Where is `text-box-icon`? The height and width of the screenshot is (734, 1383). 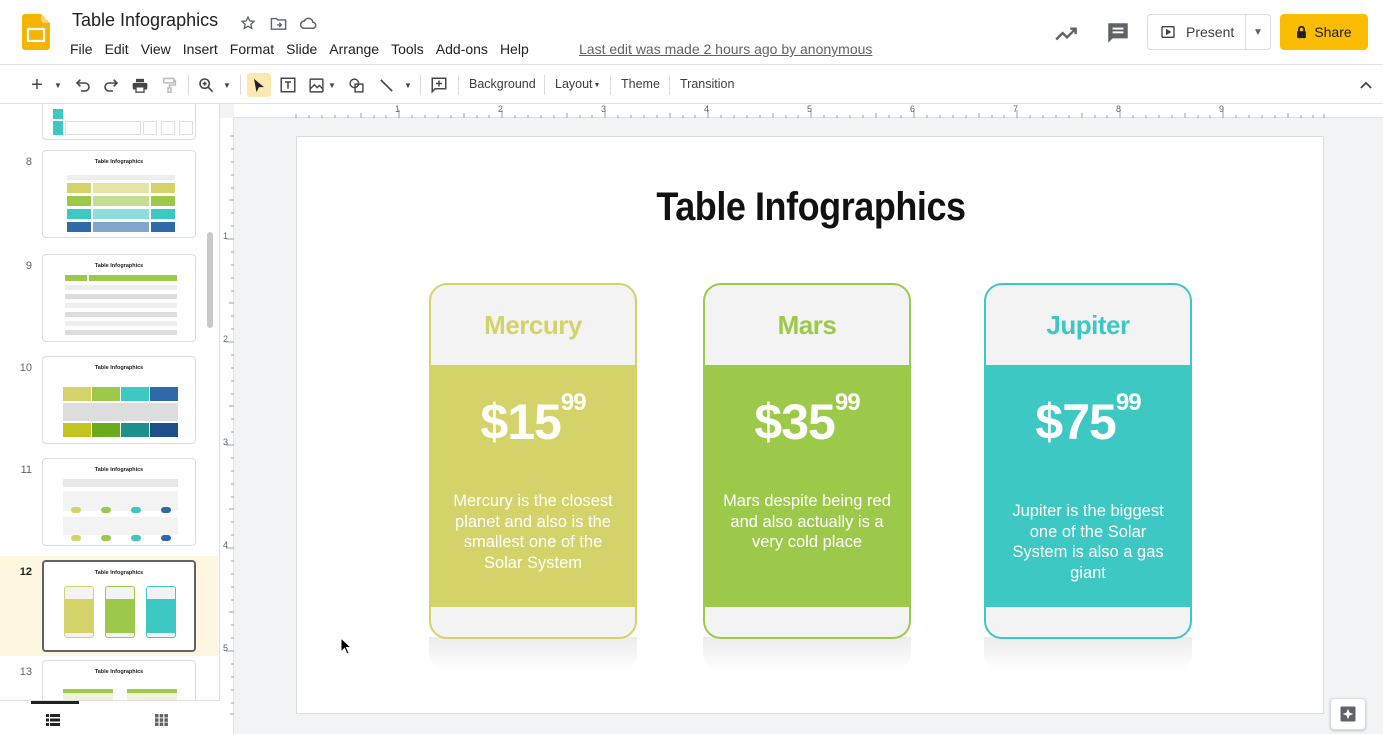 text-box-icon is located at coordinates (288, 85).